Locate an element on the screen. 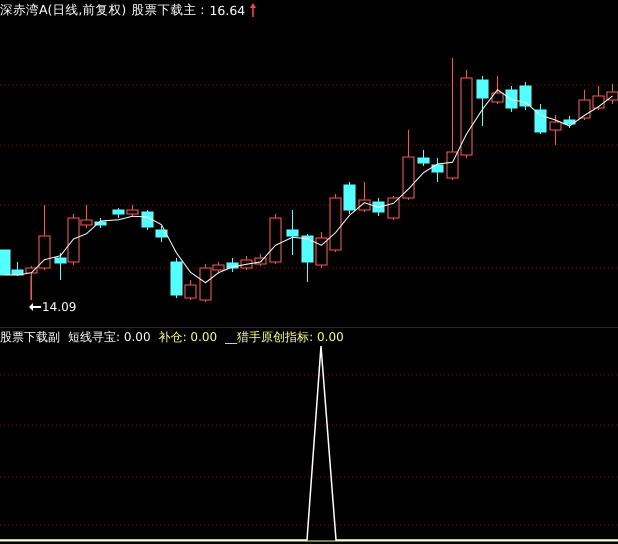 This screenshot has width=618, height=544. legend-value: __猎手原创指标: 0.00 is located at coordinates (284, 337).